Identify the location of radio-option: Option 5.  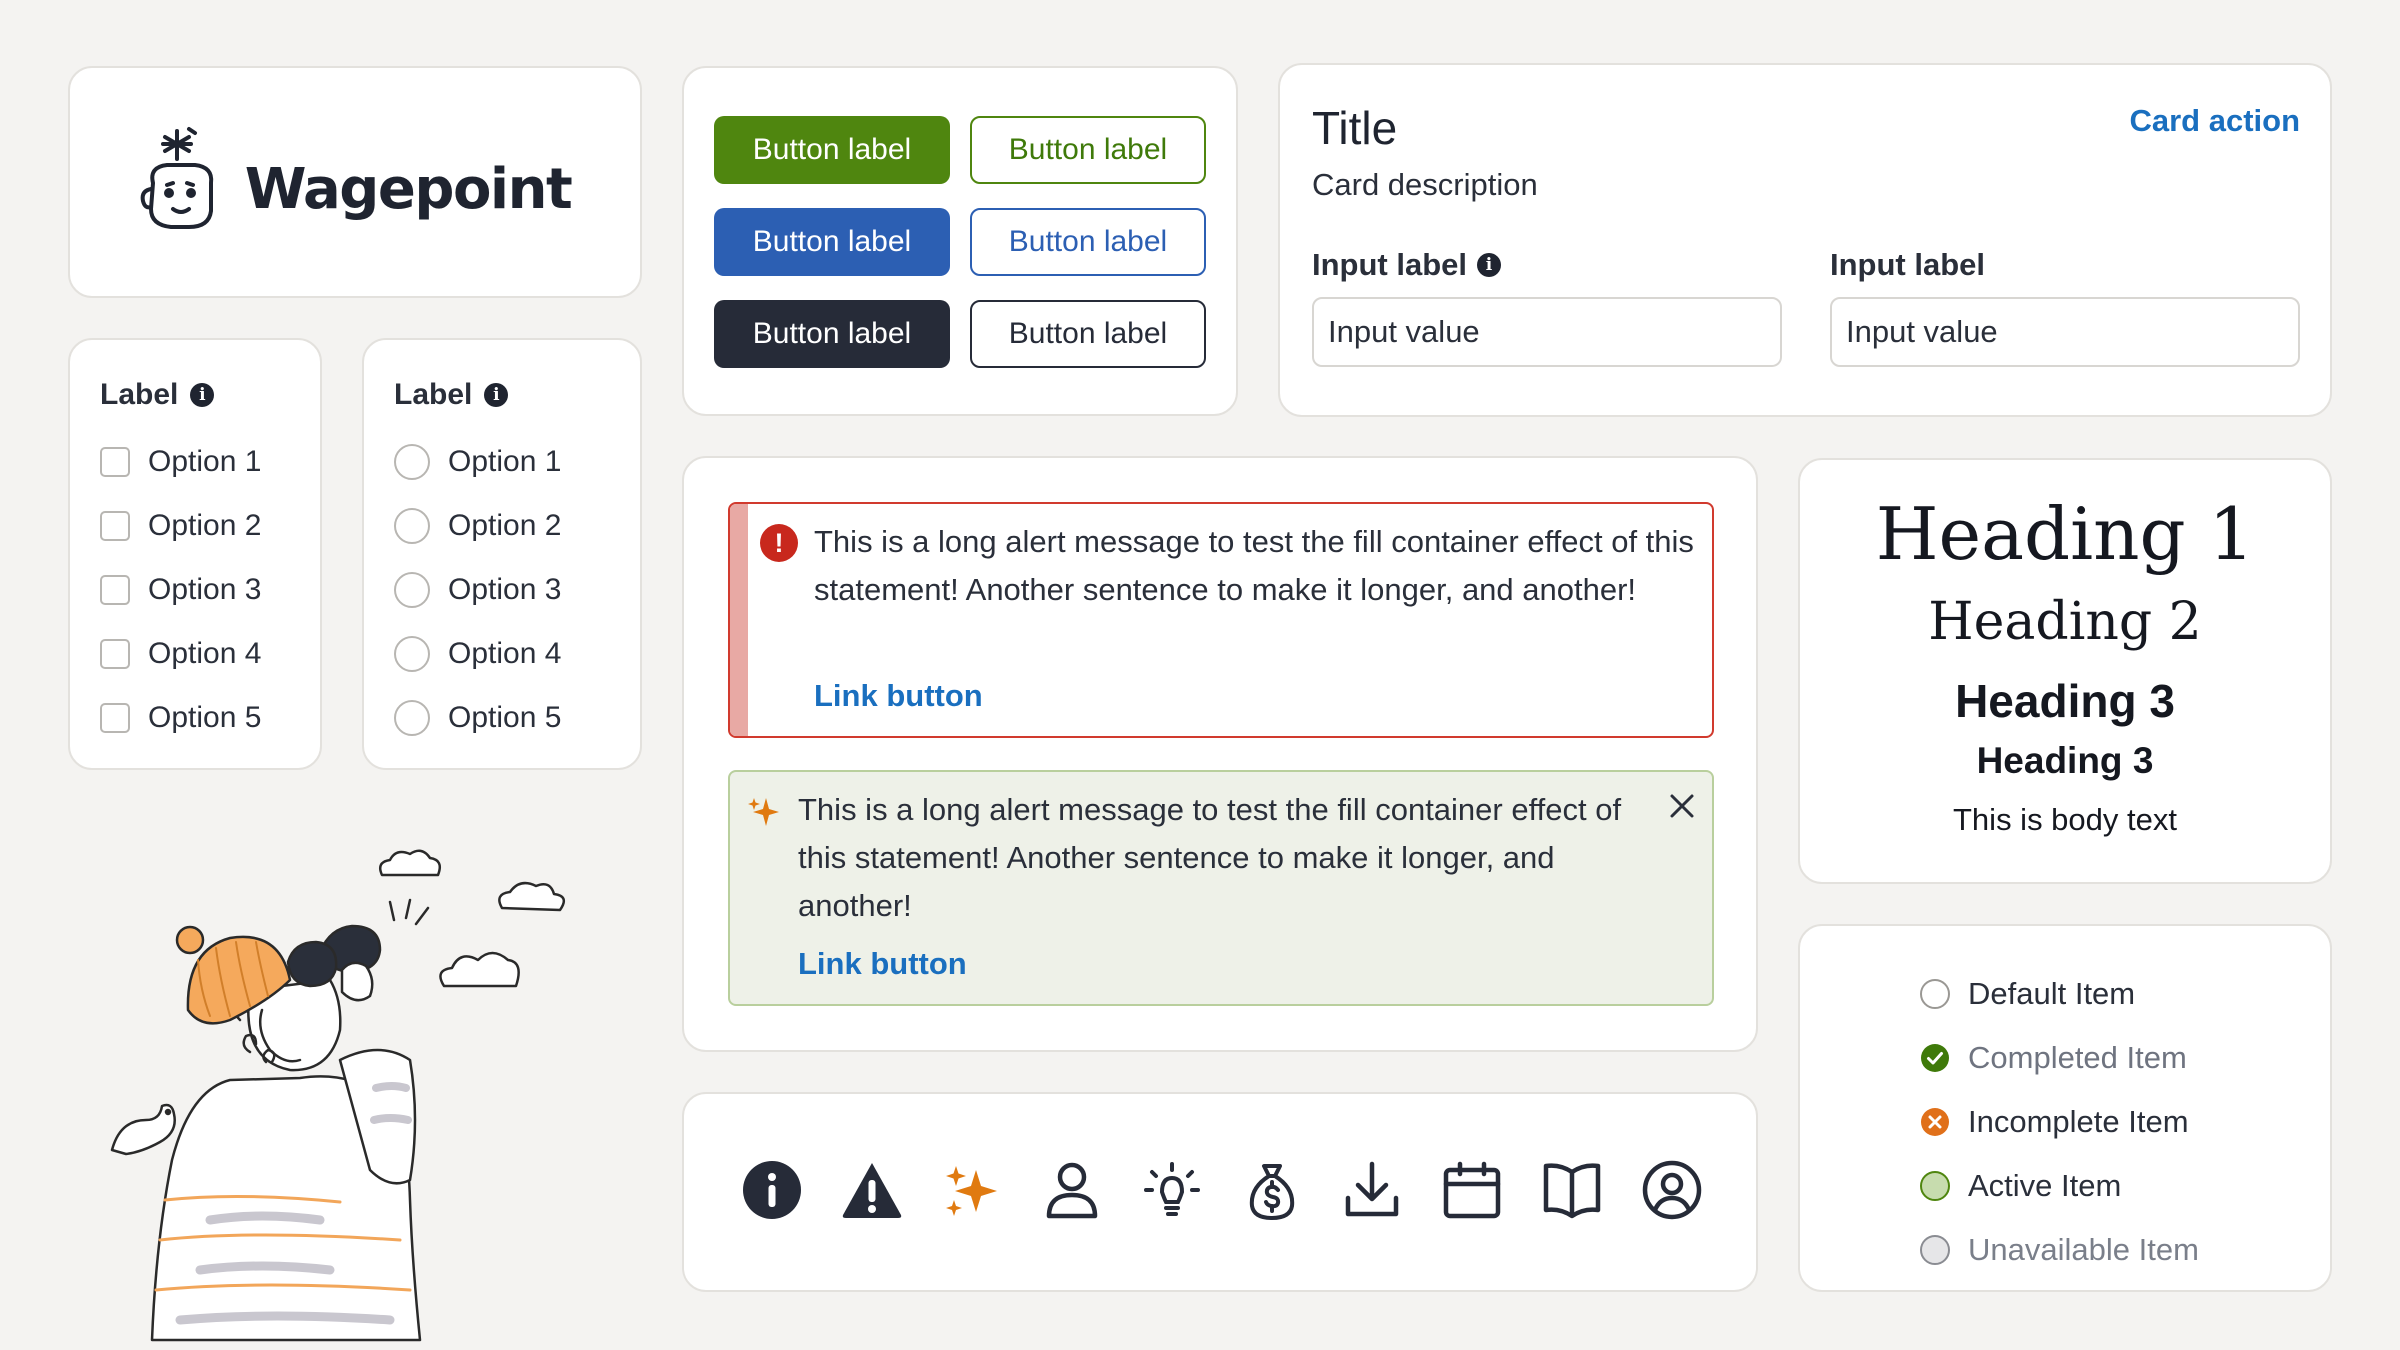
(517, 718).